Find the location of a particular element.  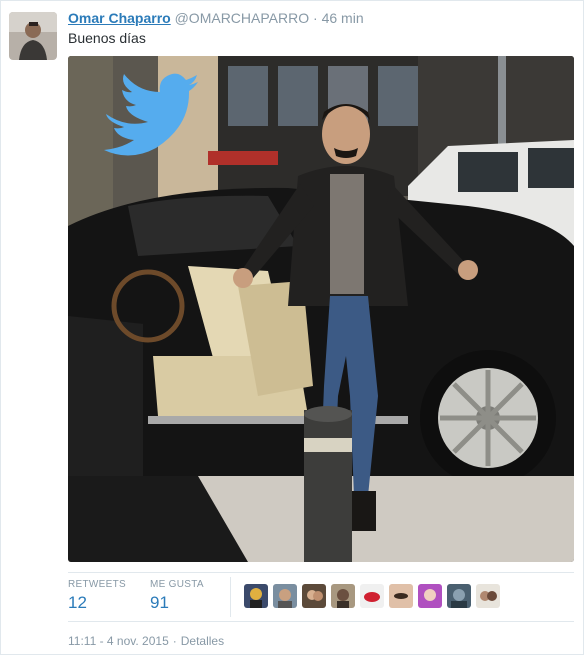

details-link: Detalles is located at coordinates (202, 641).